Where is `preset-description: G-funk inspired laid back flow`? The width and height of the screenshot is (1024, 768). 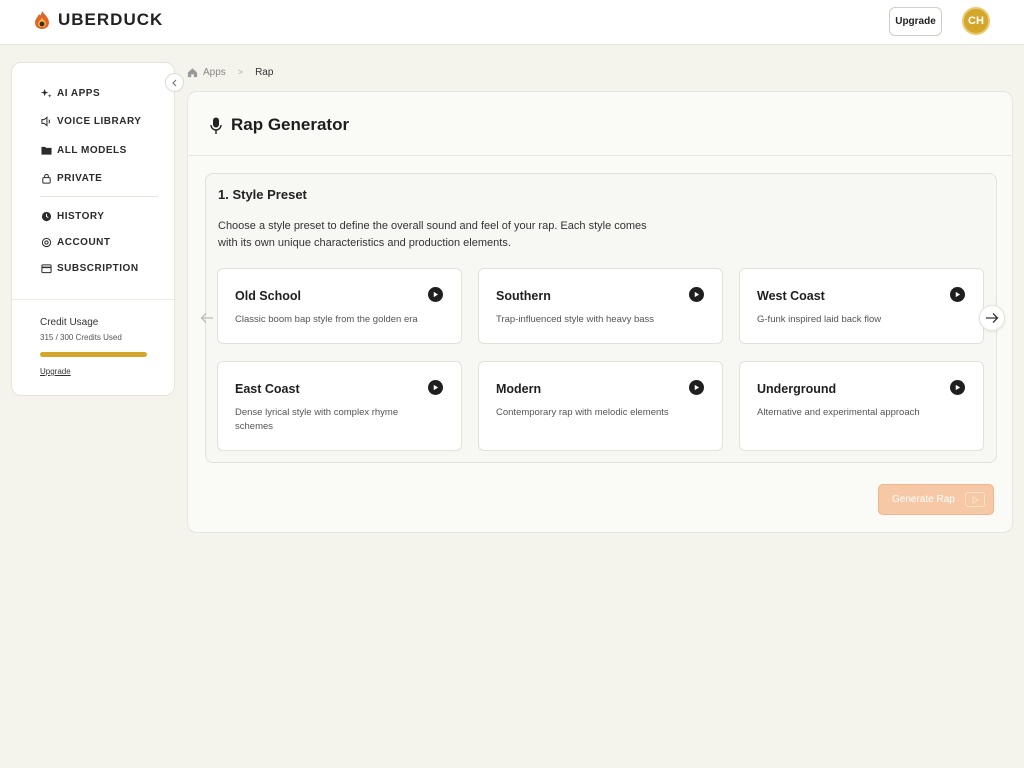 preset-description: G-funk inspired laid back flow is located at coordinates (819, 319).